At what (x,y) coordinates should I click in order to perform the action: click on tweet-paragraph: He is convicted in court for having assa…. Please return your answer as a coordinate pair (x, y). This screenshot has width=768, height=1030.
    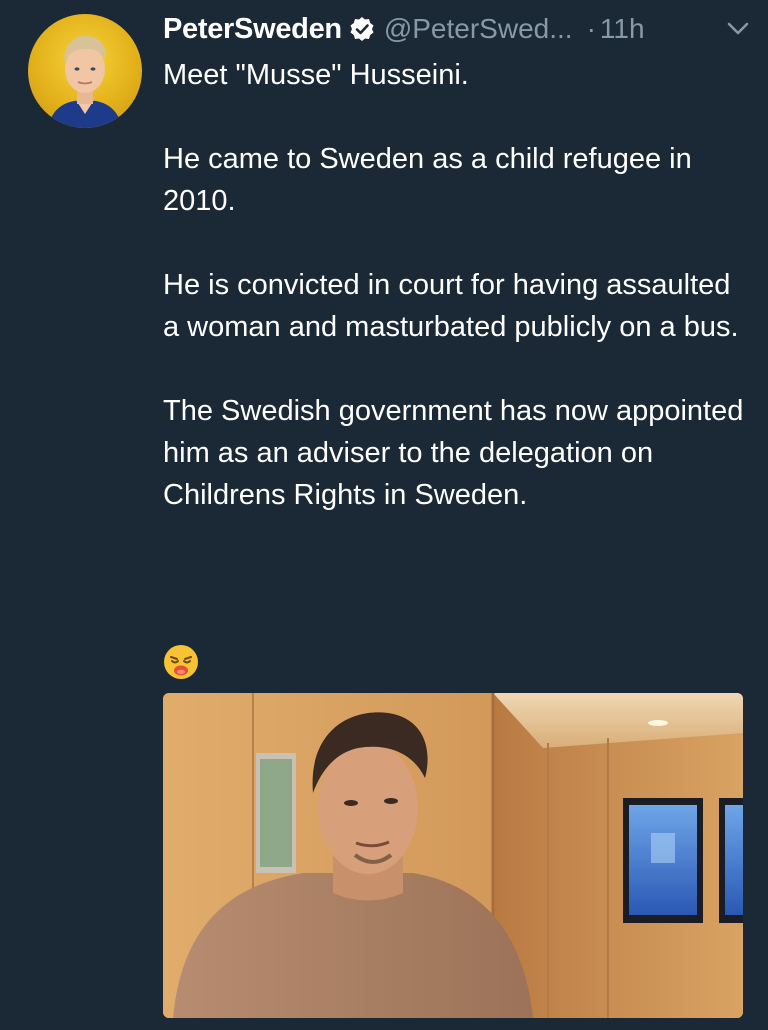
    Looking at the image, I should click on (451, 306).